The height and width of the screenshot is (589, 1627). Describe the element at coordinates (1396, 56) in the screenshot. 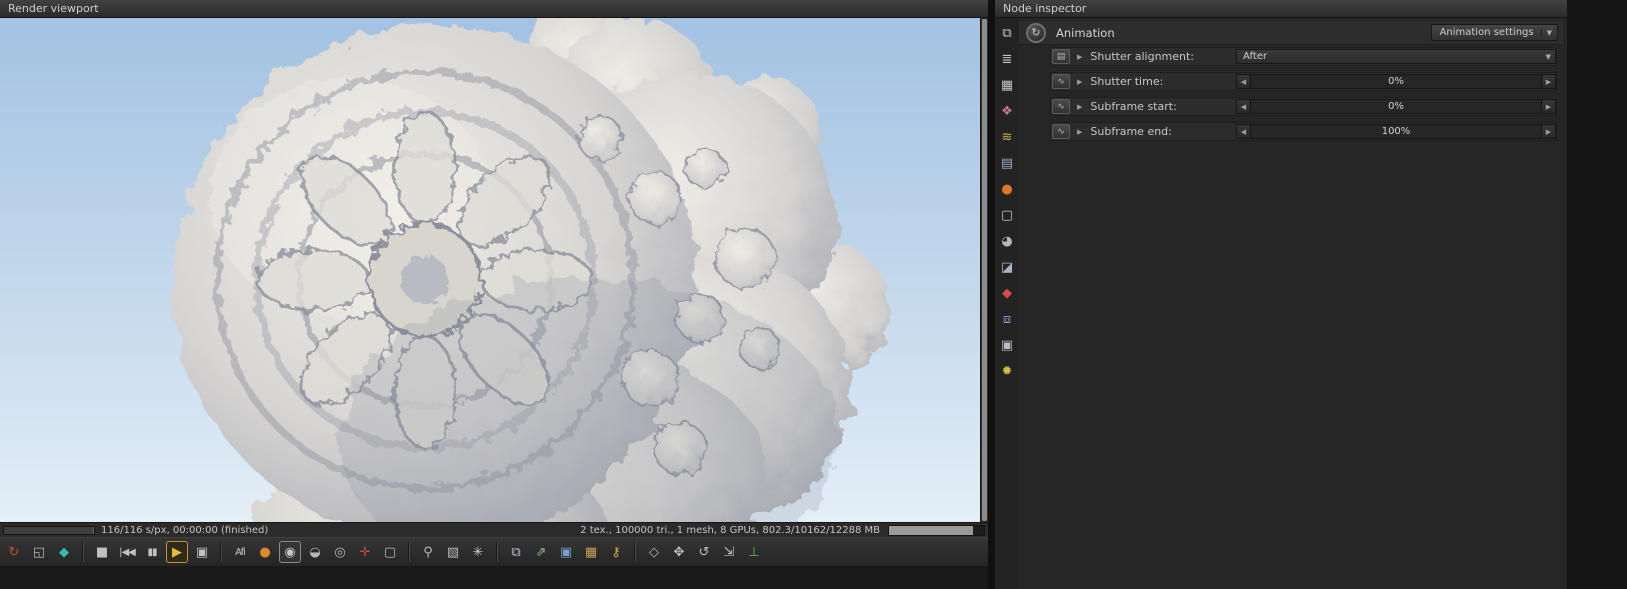

I see `shutter-alignment-dropdown: After ▼` at that location.